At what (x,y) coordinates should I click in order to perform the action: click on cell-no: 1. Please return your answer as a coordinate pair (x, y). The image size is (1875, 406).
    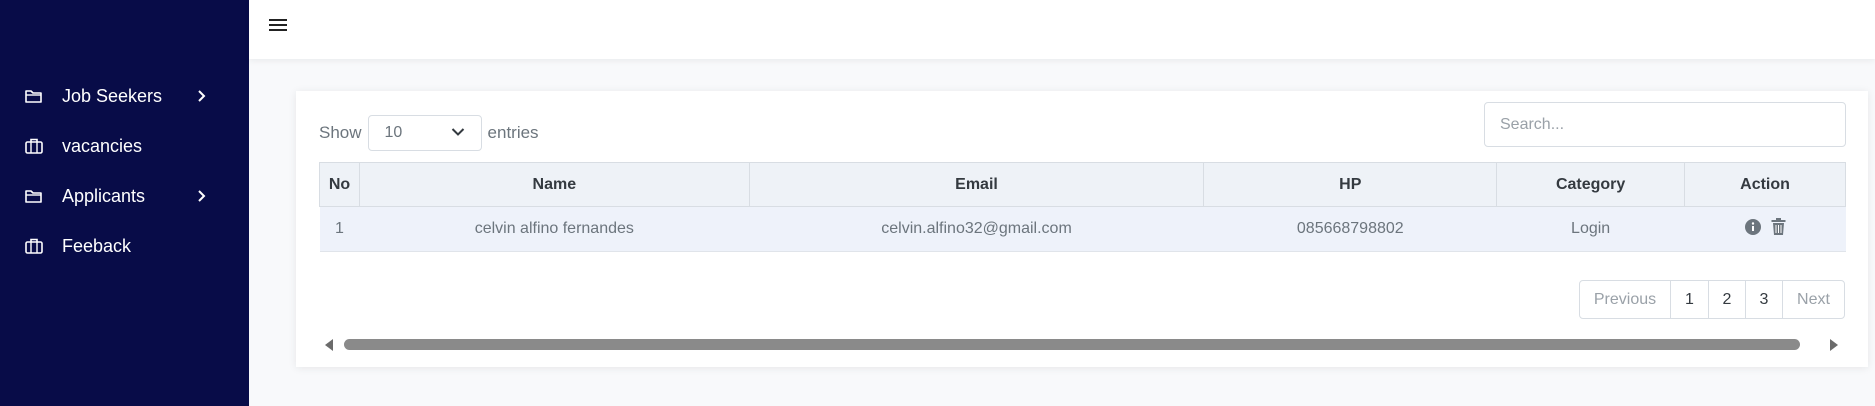
    Looking at the image, I should click on (339, 229).